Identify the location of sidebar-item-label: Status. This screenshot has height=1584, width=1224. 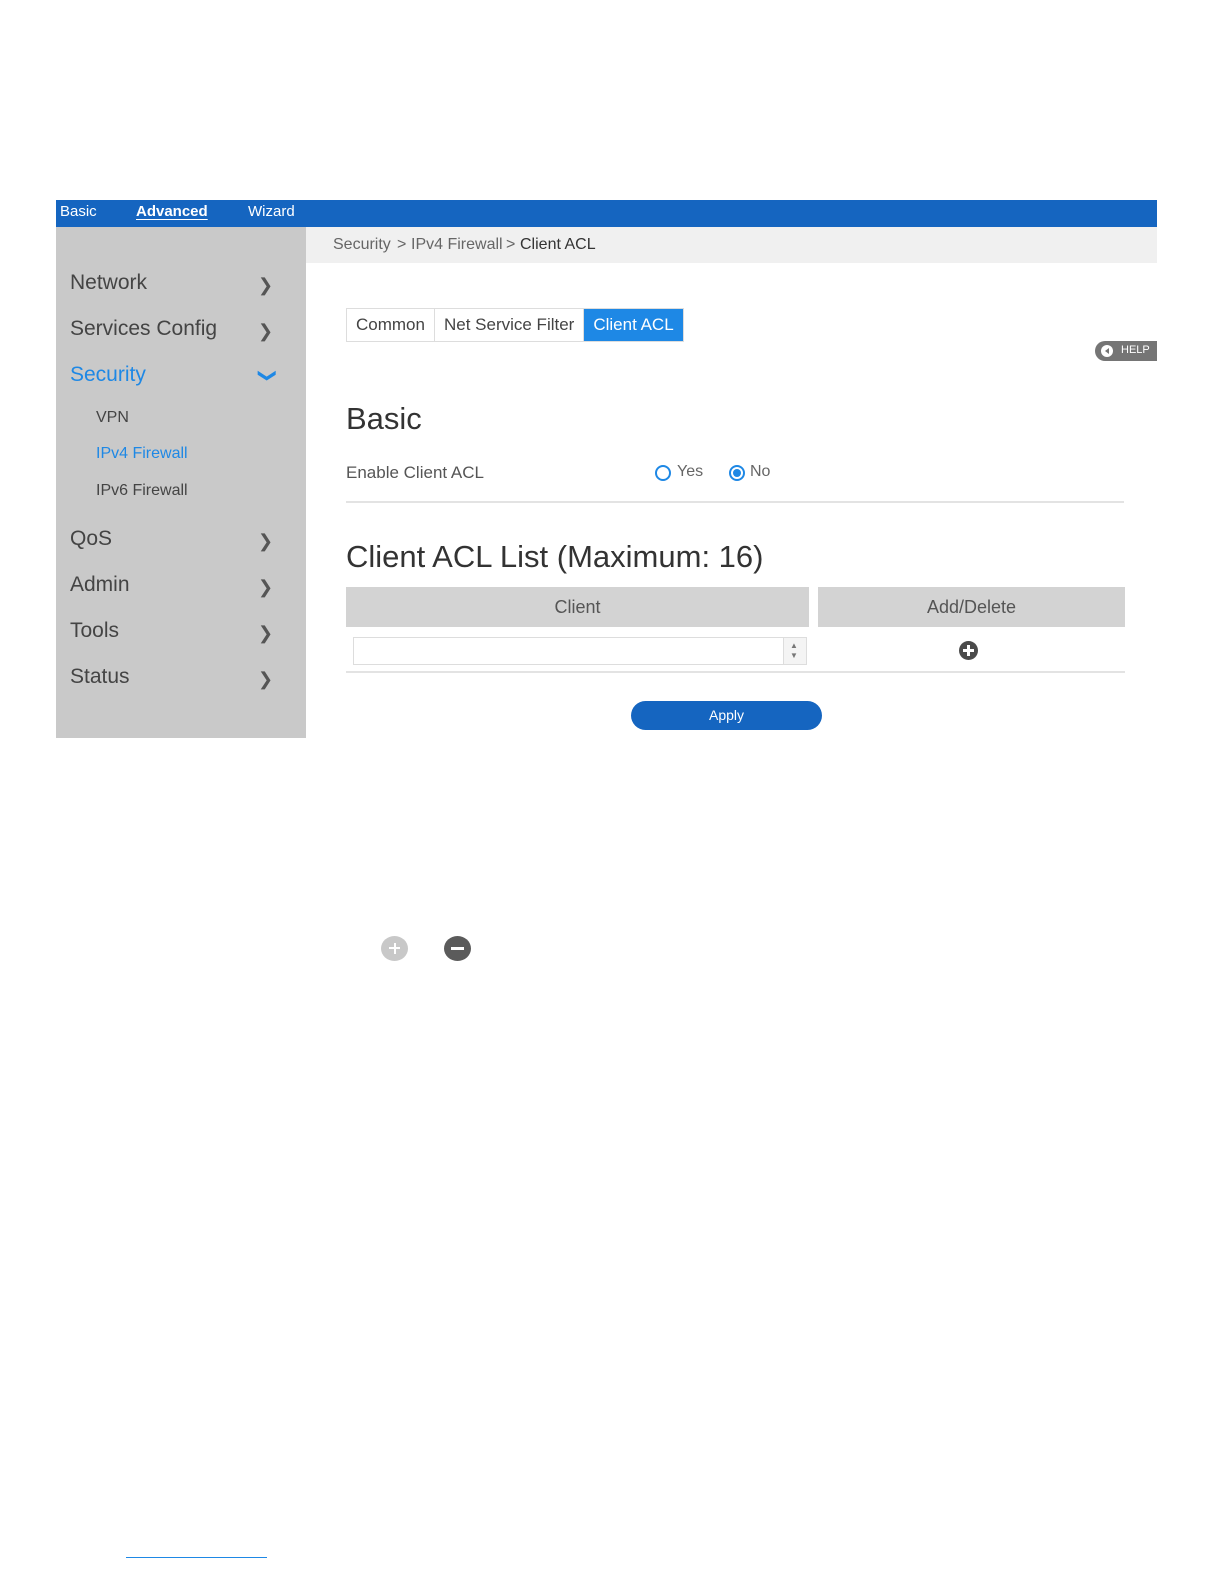
(100, 676).